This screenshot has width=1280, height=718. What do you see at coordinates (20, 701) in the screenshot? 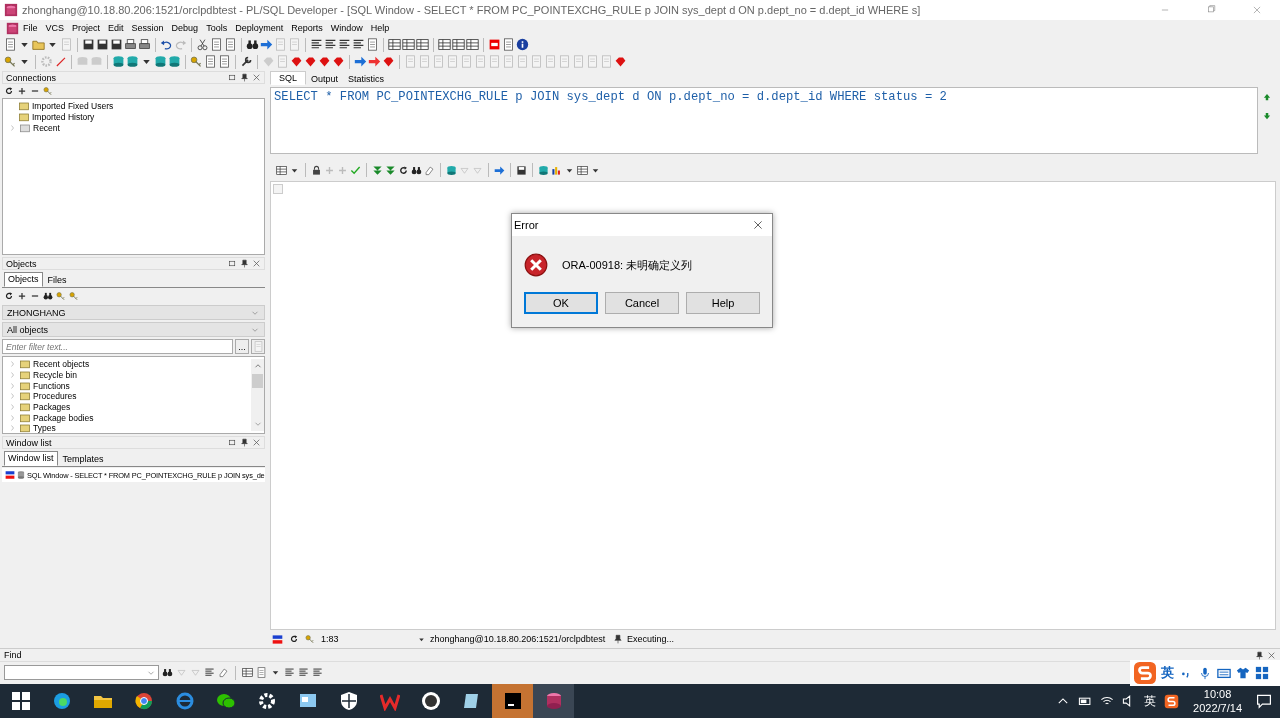
I see `windows-logo-icon` at bounding box center [20, 701].